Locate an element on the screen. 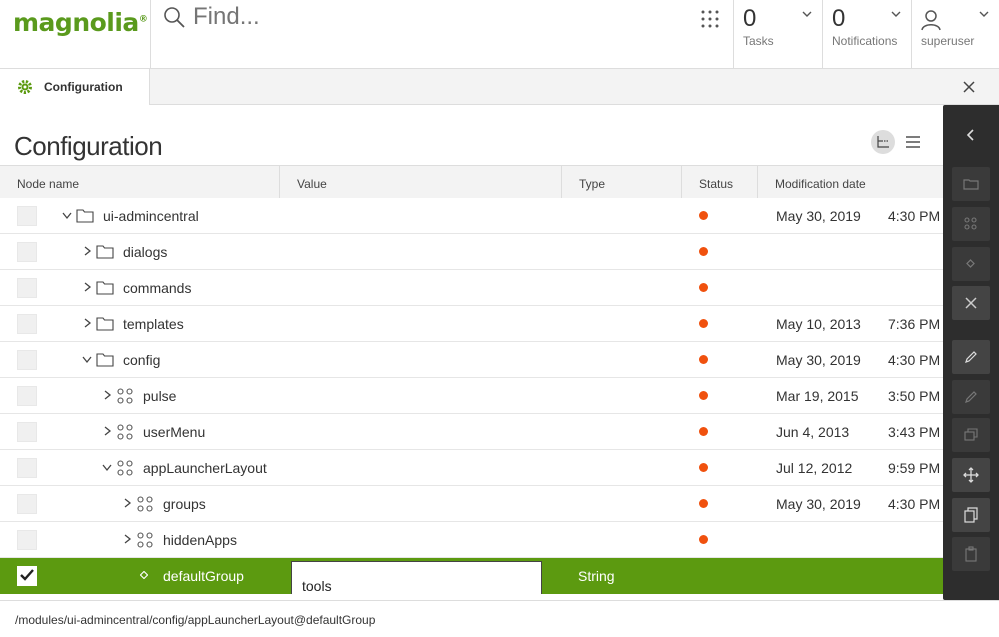  modification-date: May 10, 2013 is located at coordinates (818, 324).